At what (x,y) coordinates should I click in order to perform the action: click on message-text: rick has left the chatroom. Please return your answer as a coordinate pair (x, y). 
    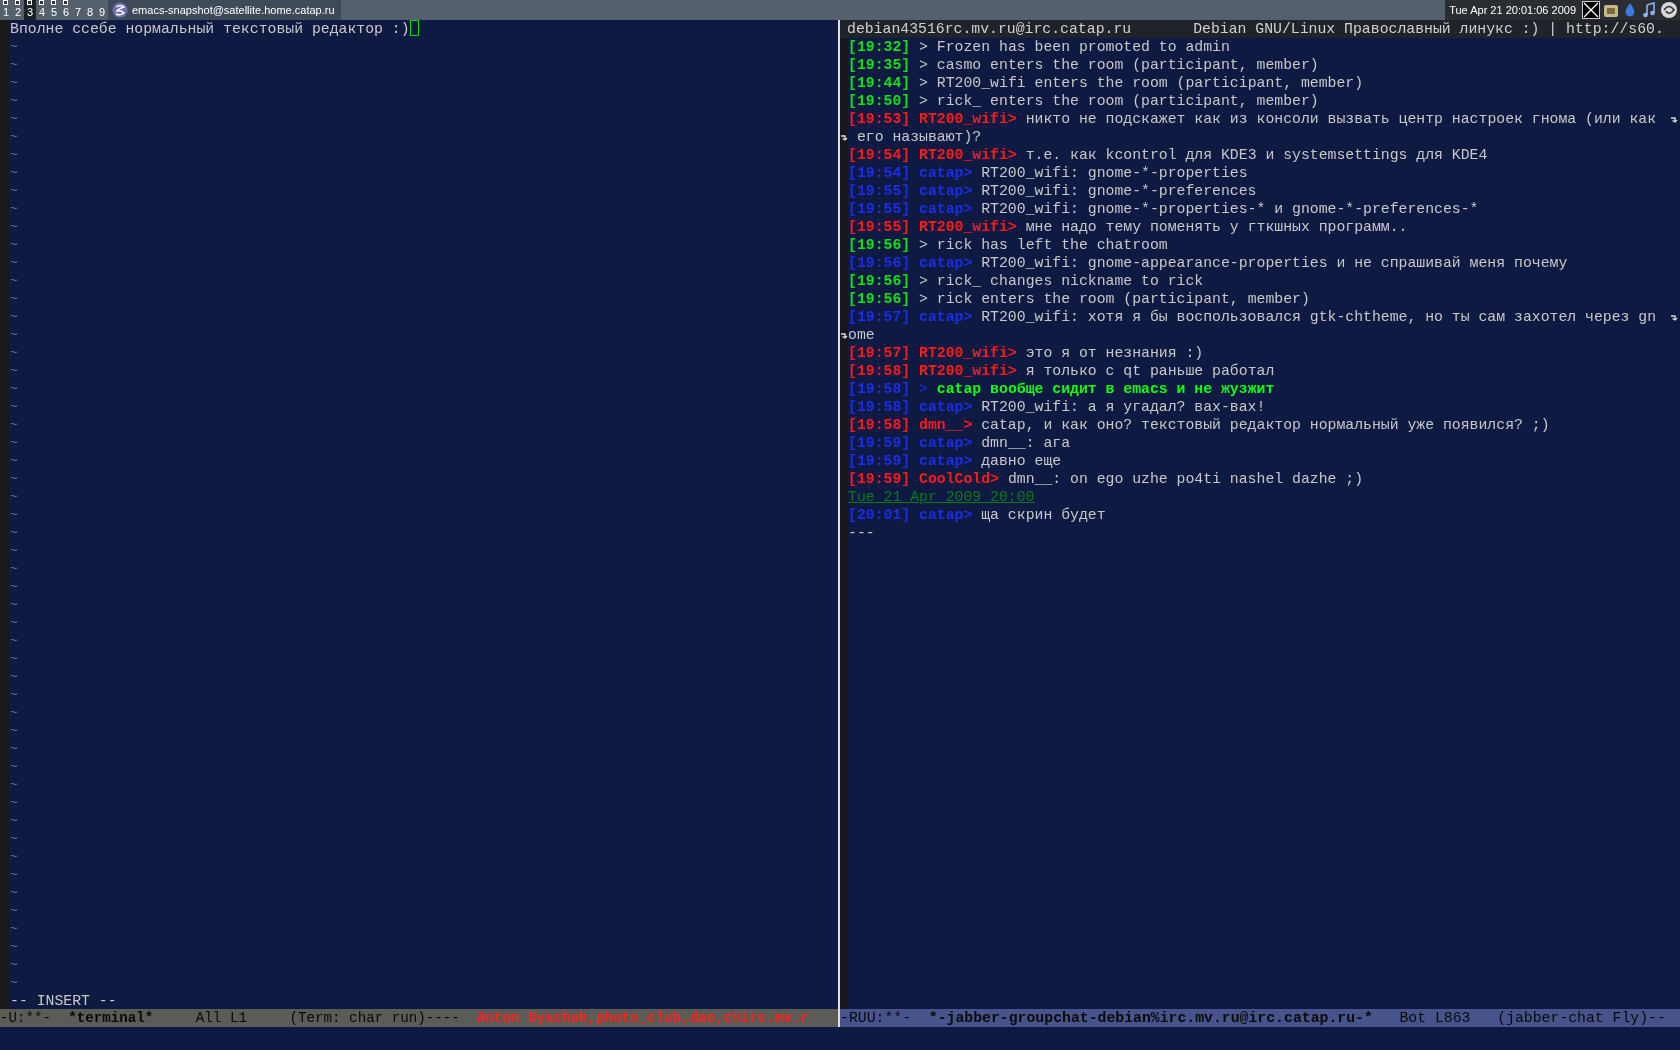
    Looking at the image, I should click on (1052, 245).